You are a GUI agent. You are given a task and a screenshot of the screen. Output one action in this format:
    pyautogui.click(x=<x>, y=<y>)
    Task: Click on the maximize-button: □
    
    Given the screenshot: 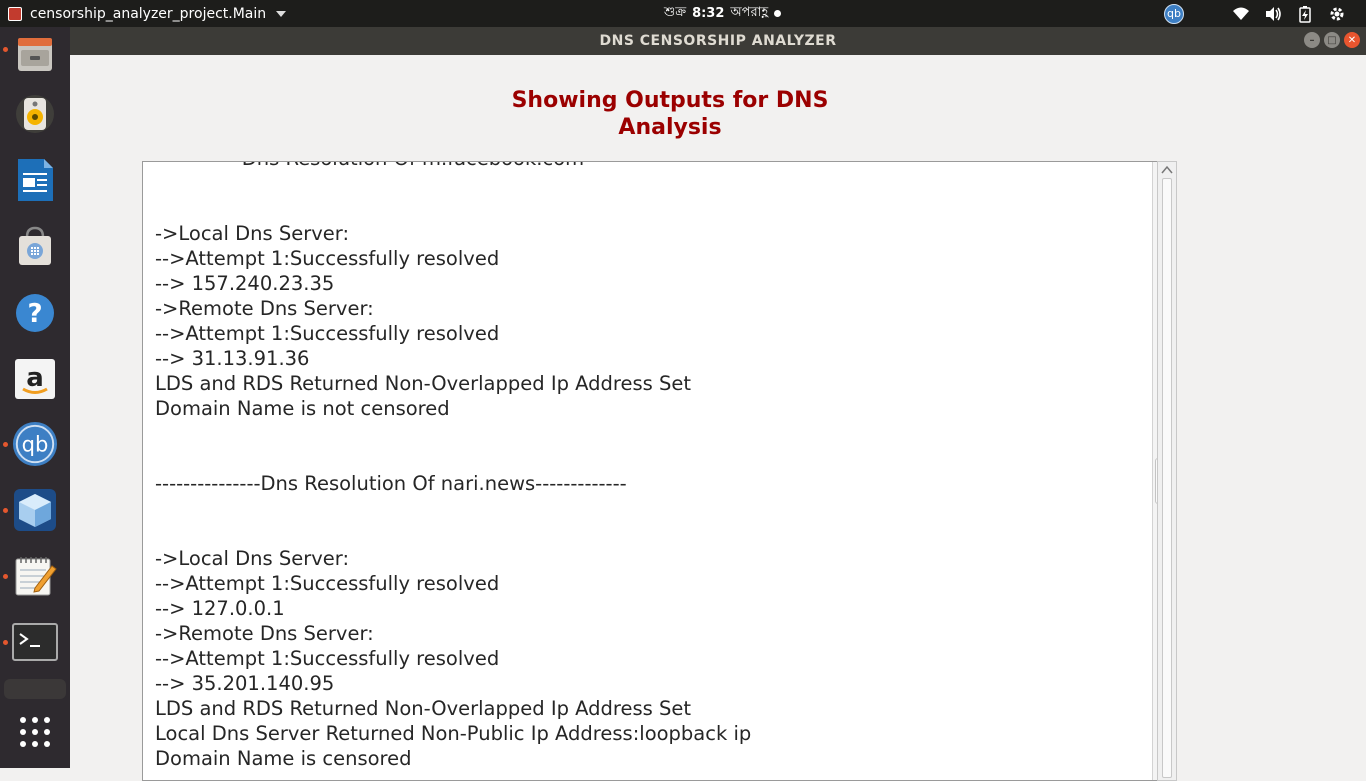 What is the action you would take?
    pyautogui.click(x=1332, y=40)
    